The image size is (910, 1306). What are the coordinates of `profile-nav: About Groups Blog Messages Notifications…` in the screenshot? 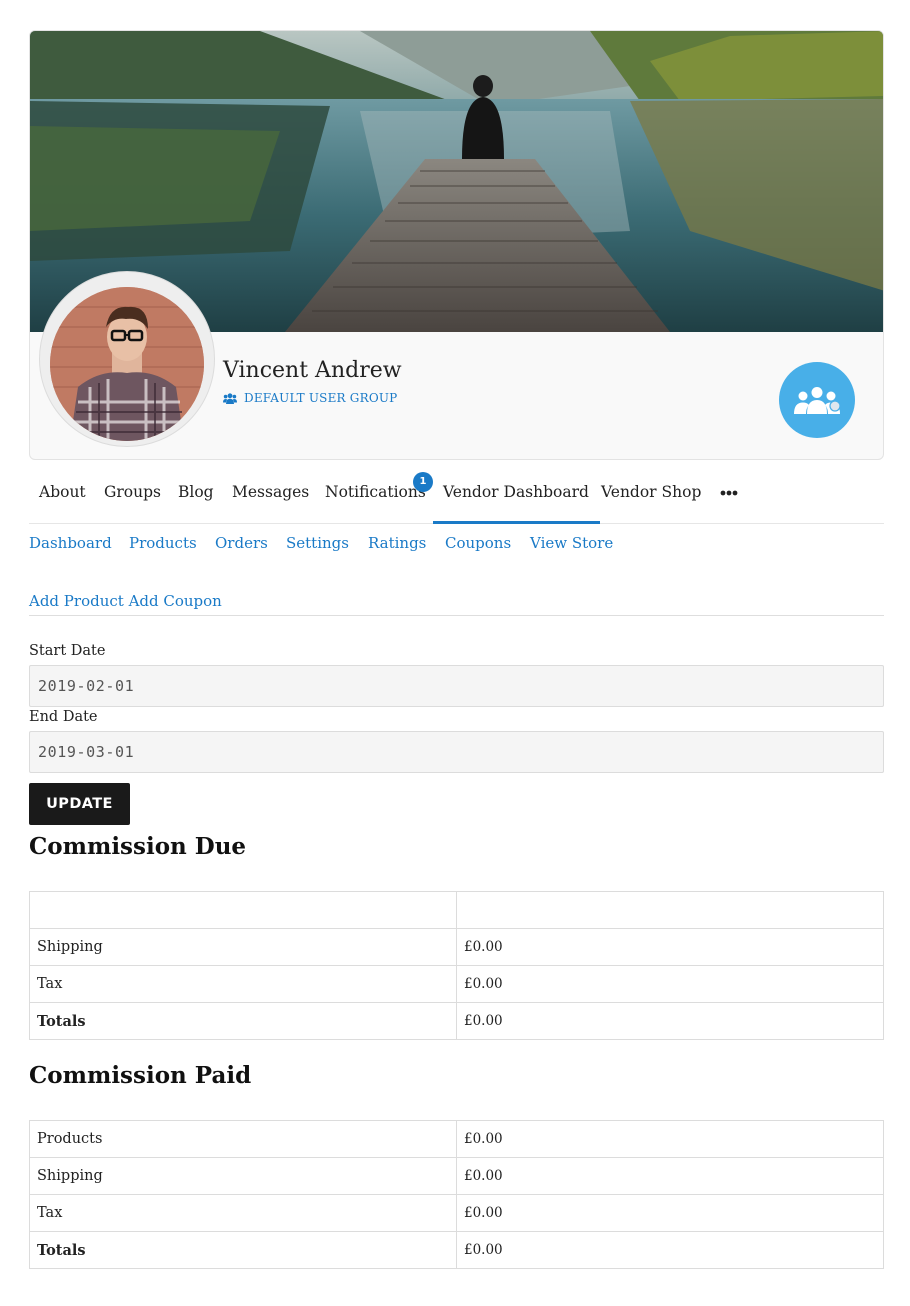 It's located at (456, 497).